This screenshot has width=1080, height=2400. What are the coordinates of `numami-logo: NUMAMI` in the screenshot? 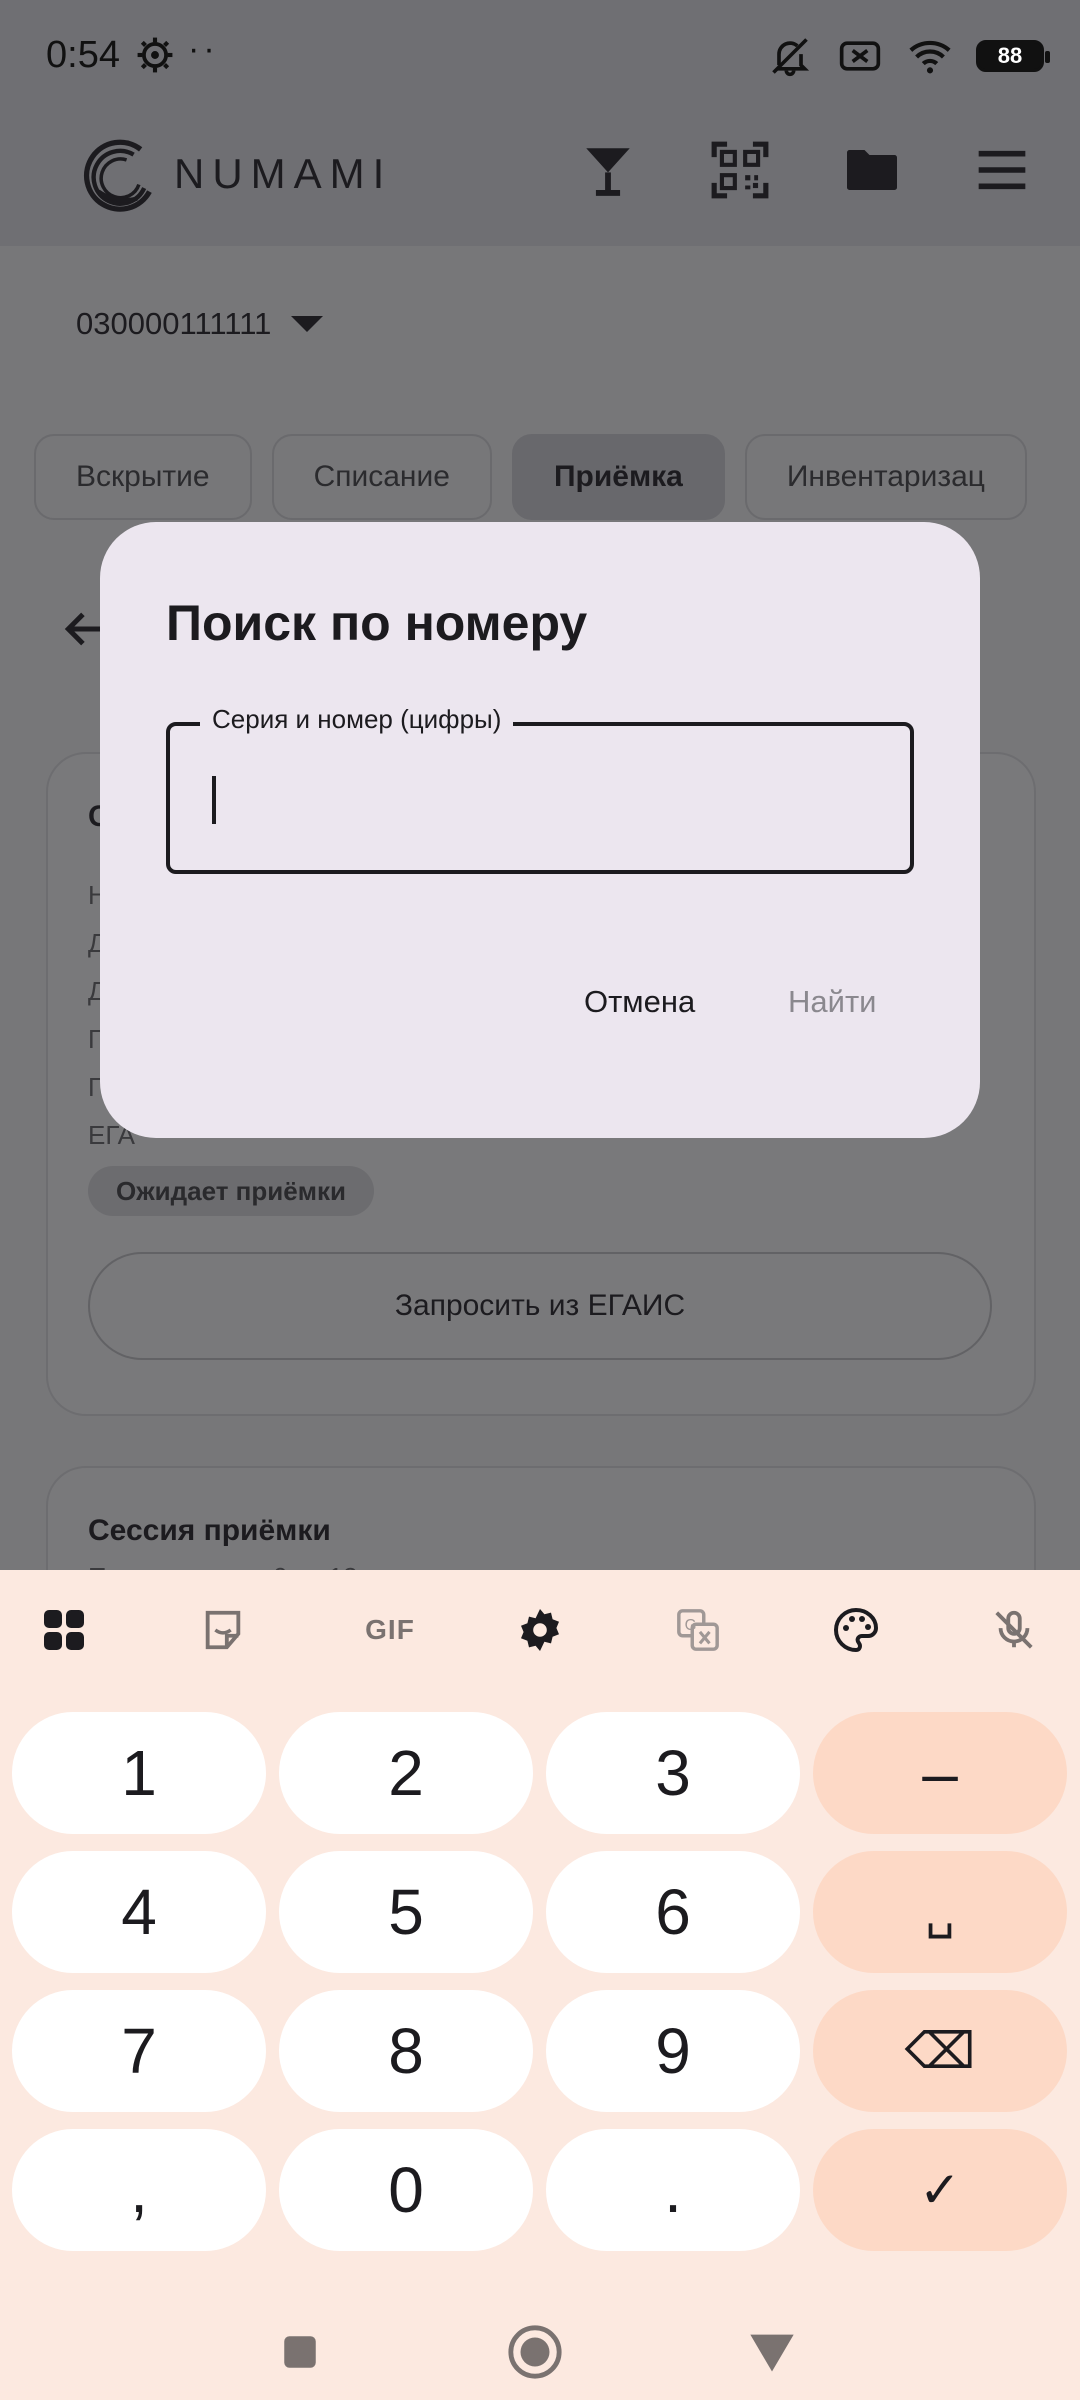 It's located at (232, 174).